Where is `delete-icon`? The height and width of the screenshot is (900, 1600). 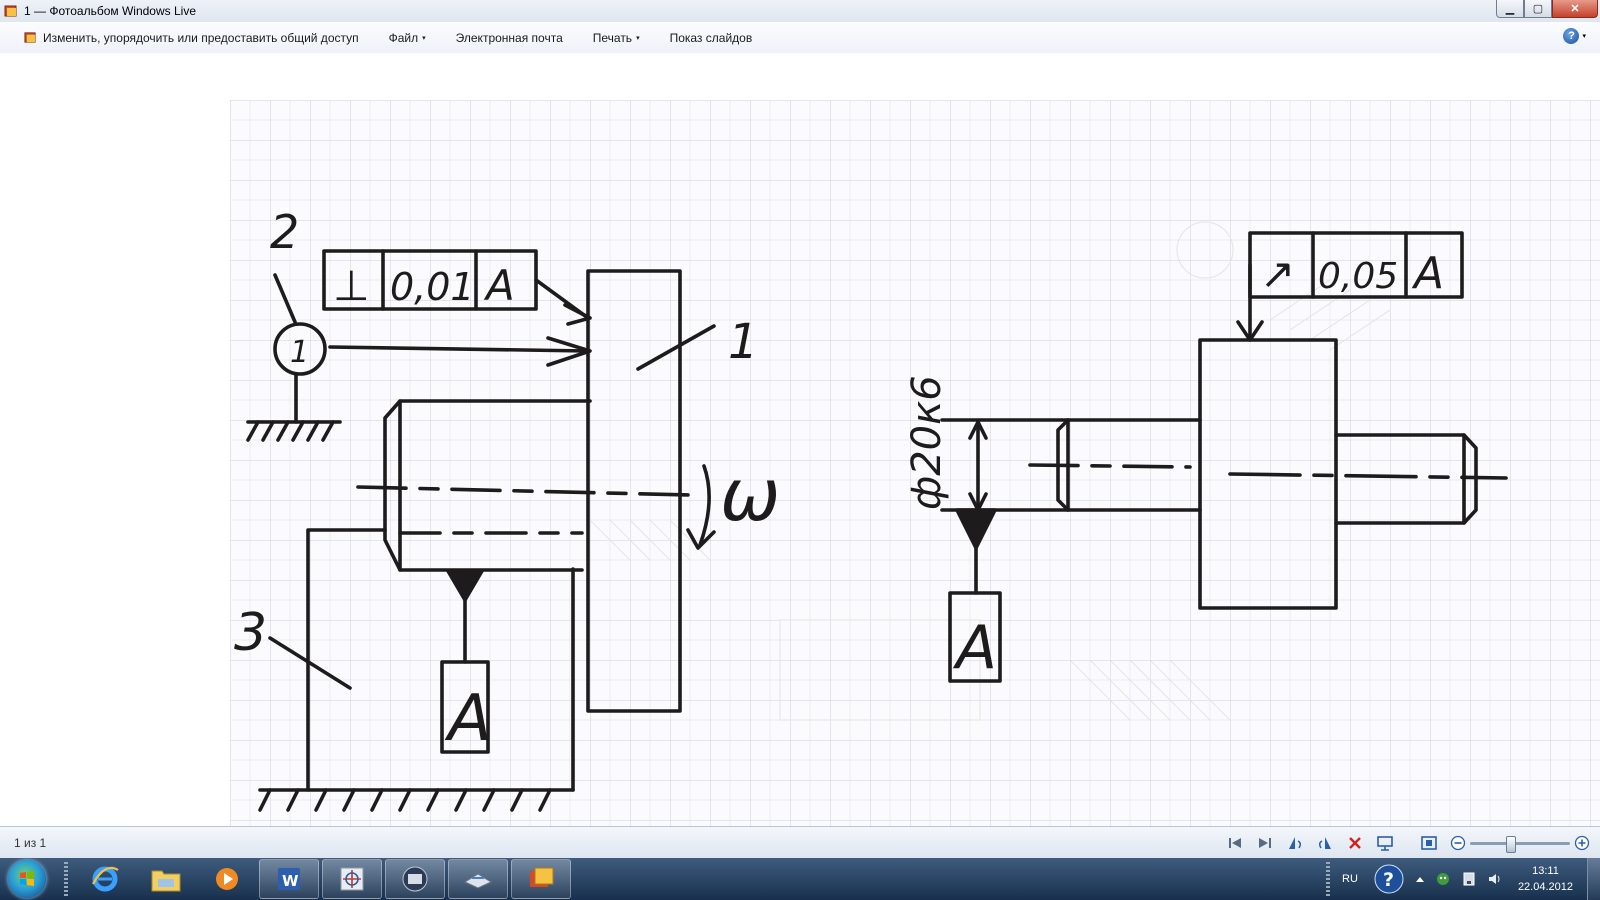
delete-icon is located at coordinates (1355, 843).